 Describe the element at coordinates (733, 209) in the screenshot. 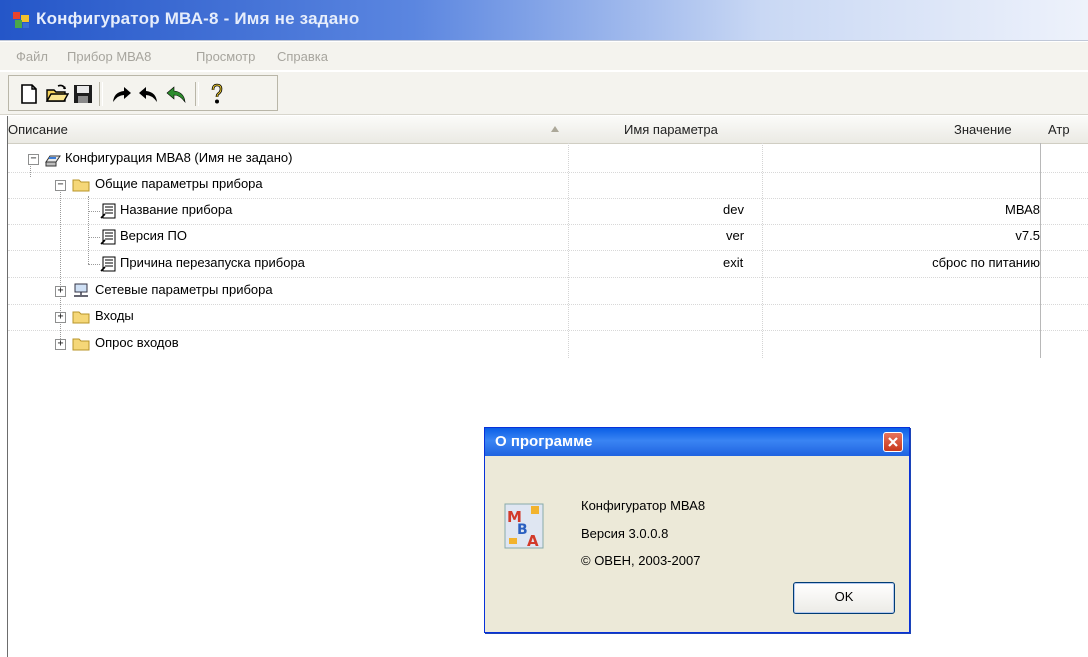

I see `param-name: dev` at that location.